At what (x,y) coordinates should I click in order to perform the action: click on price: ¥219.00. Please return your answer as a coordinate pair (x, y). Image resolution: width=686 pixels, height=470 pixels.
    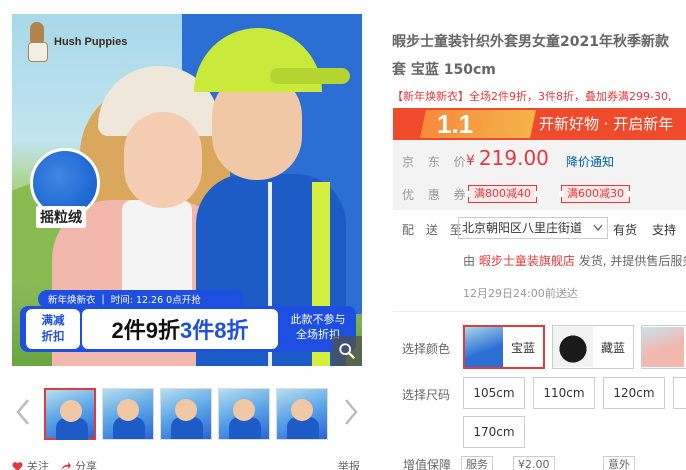
    Looking at the image, I should click on (507, 158).